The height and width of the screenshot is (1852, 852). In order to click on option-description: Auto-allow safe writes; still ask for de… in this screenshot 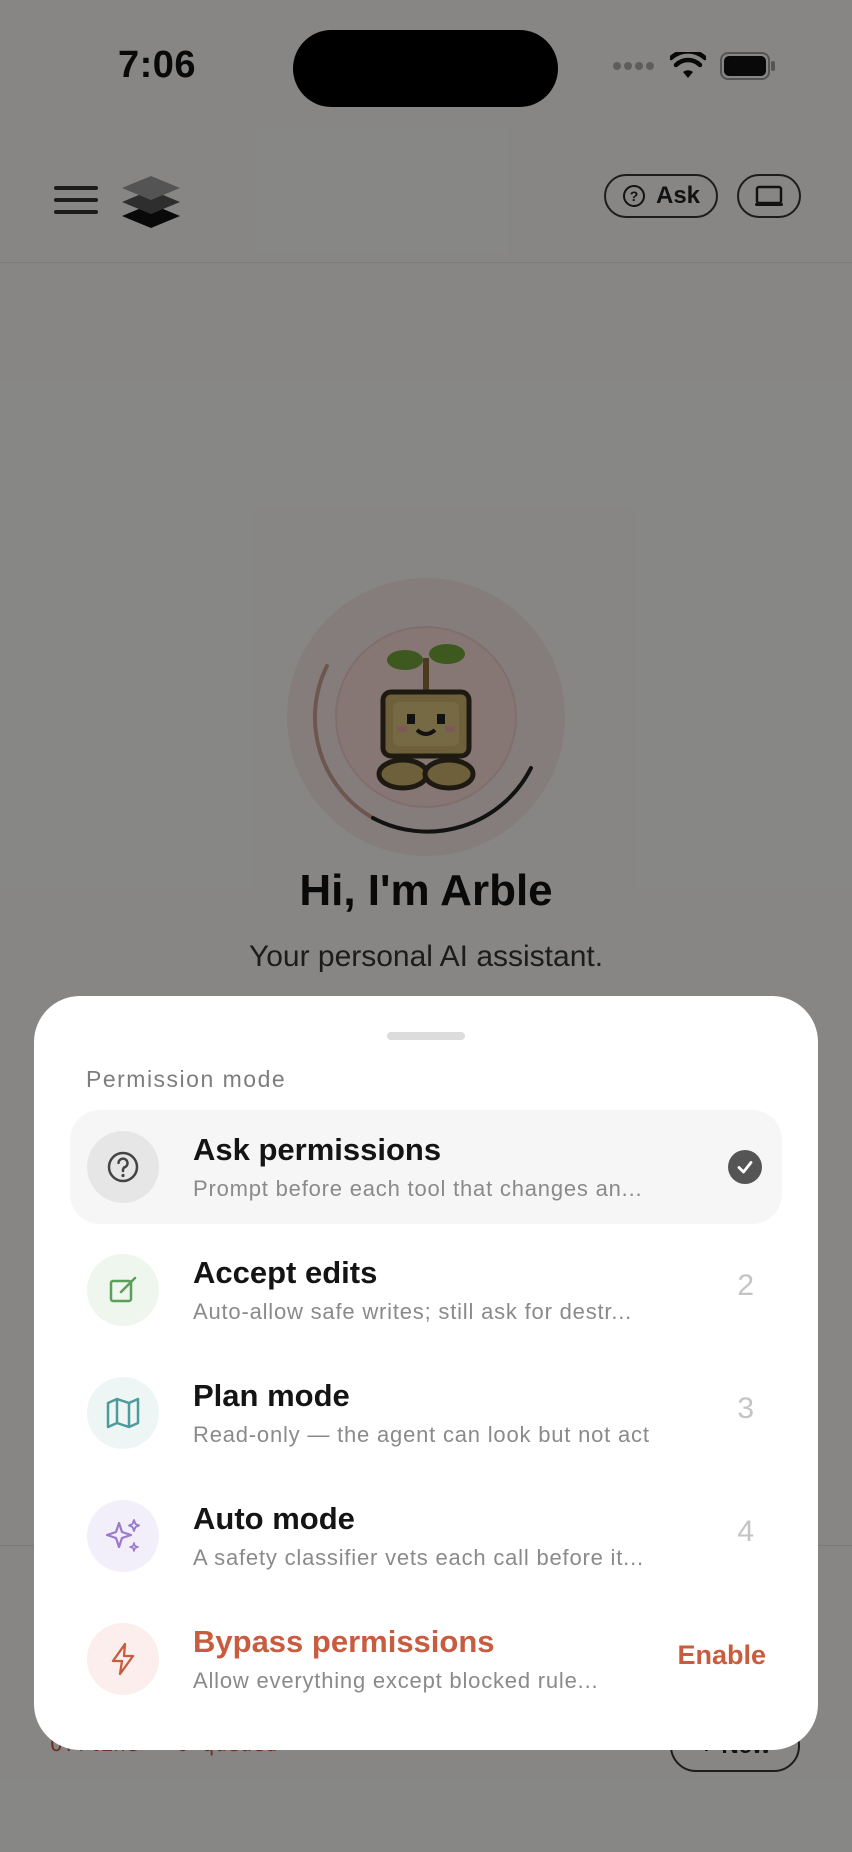, I will do `click(413, 1311)`.